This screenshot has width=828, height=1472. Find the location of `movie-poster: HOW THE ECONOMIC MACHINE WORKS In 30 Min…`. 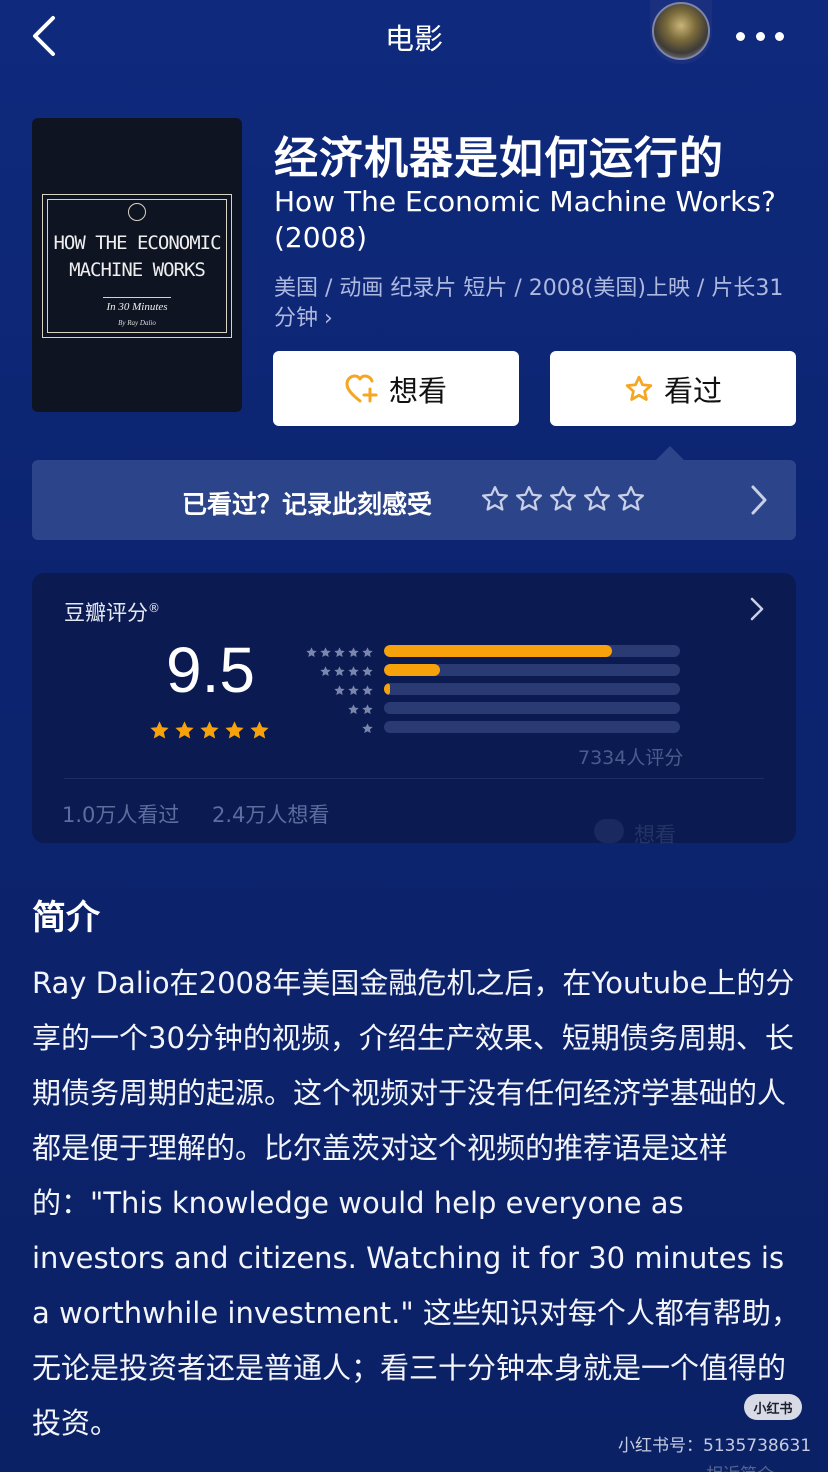

movie-poster: HOW THE ECONOMIC MACHINE WORKS In 30 Min… is located at coordinates (137, 265).